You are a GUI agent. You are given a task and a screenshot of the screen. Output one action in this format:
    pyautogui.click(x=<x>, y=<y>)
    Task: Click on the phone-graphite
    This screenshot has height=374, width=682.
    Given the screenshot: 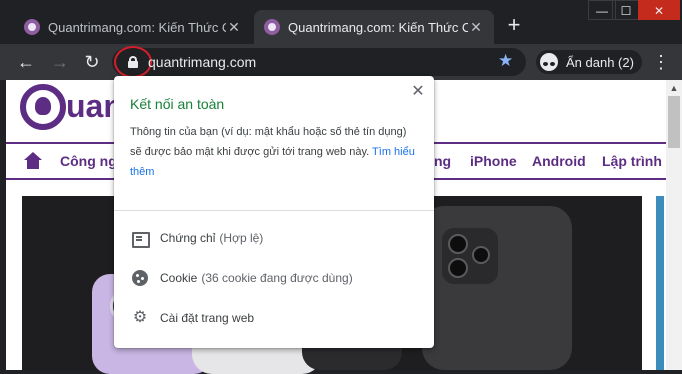 What is the action you would take?
    pyautogui.click(x=497, y=288)
    